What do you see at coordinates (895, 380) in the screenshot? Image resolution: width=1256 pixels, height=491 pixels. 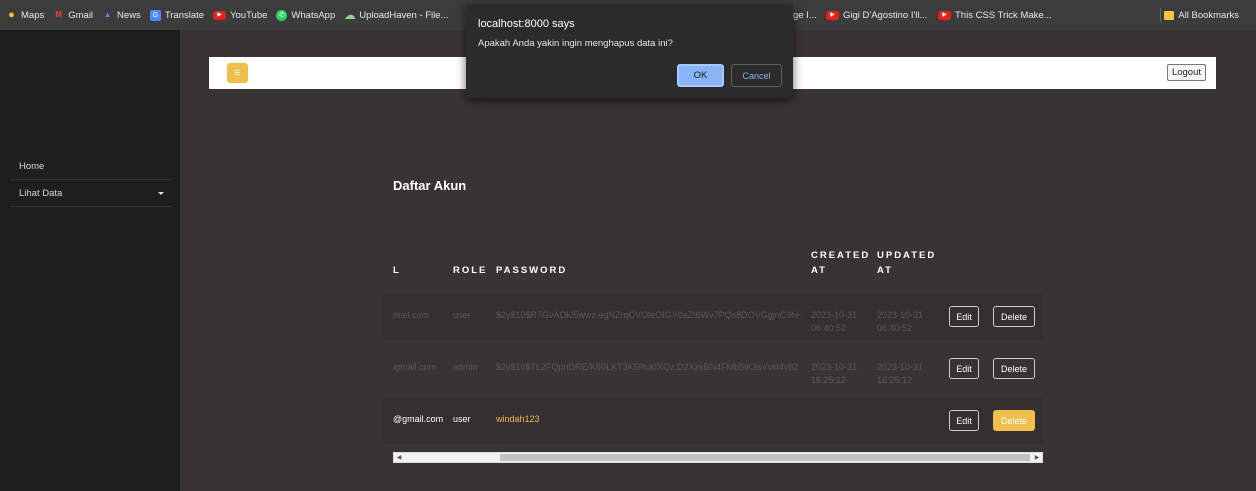 I see `cell-updated-time: 16:25:12` at bounding box center [895, 380].